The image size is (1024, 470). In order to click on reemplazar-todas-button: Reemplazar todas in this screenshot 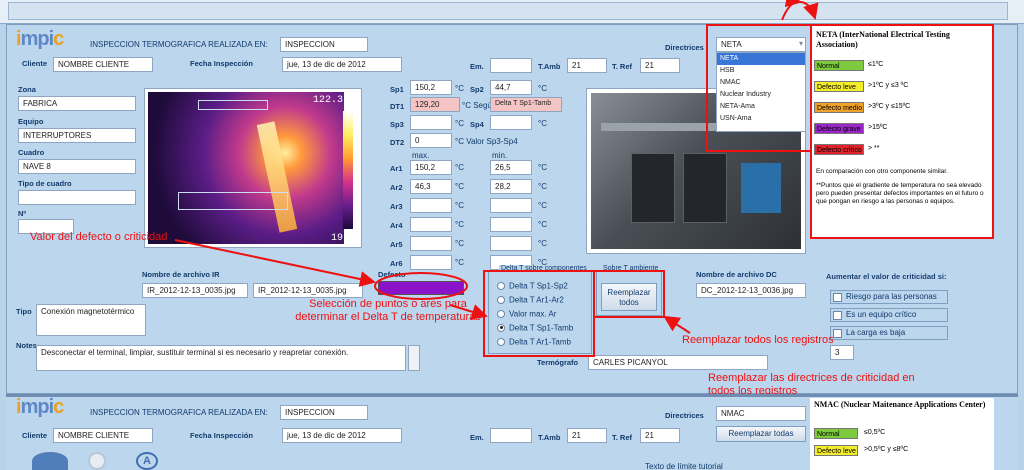, I will do `click(761, 434)`.